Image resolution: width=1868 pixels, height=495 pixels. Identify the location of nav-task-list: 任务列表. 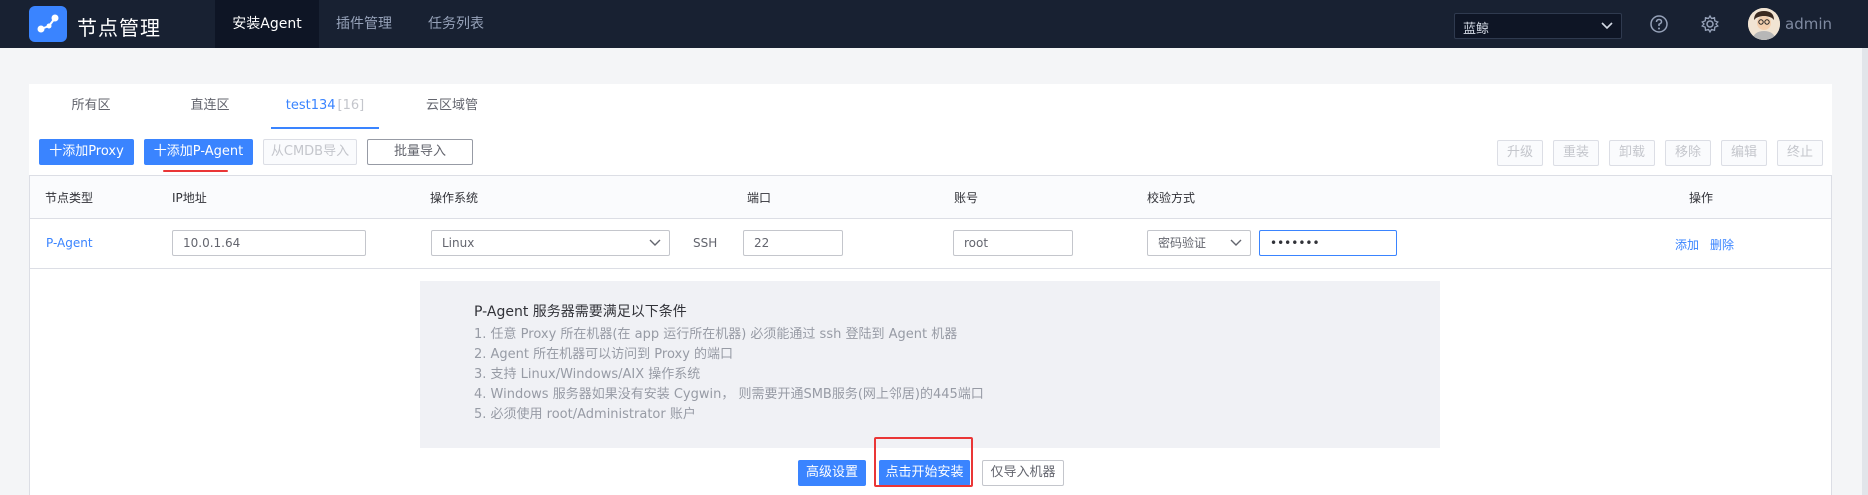
(456, 24).